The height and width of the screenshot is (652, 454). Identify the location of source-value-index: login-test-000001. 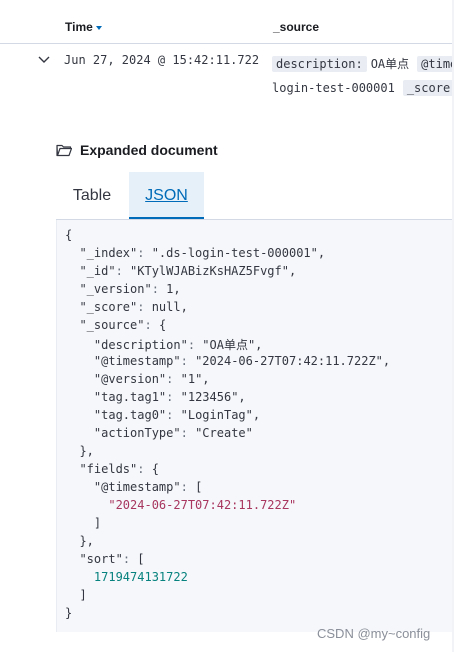
(333, 88).